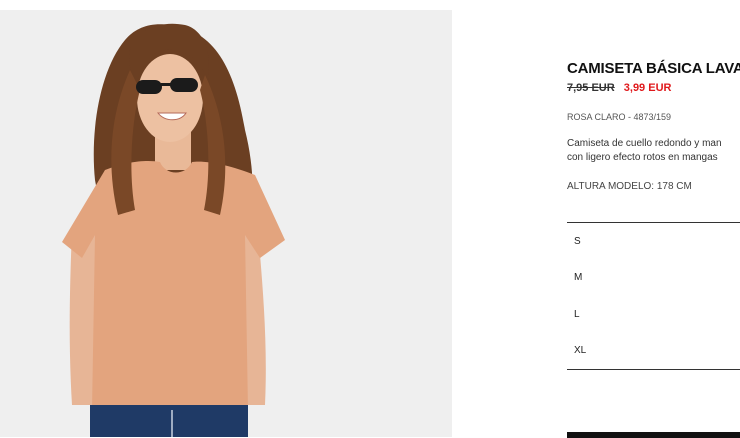 Image resolution: width=740 pixels, height=438 pixels. I want to click on product-title: CAMISETA BÁSICA LAVADA, so click(653, 68).